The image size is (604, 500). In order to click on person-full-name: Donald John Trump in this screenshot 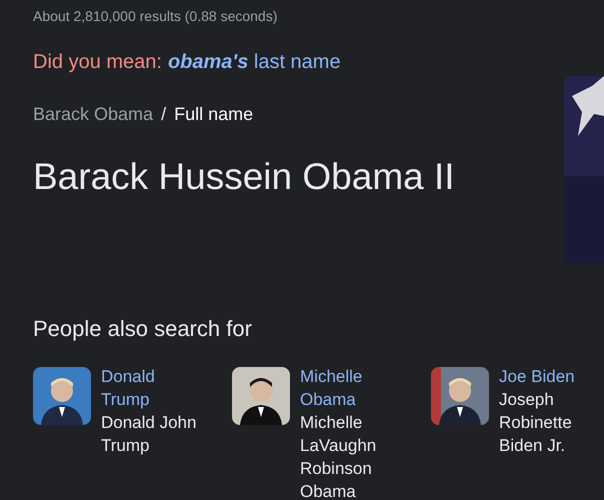, I will do `click(149, 435)`.